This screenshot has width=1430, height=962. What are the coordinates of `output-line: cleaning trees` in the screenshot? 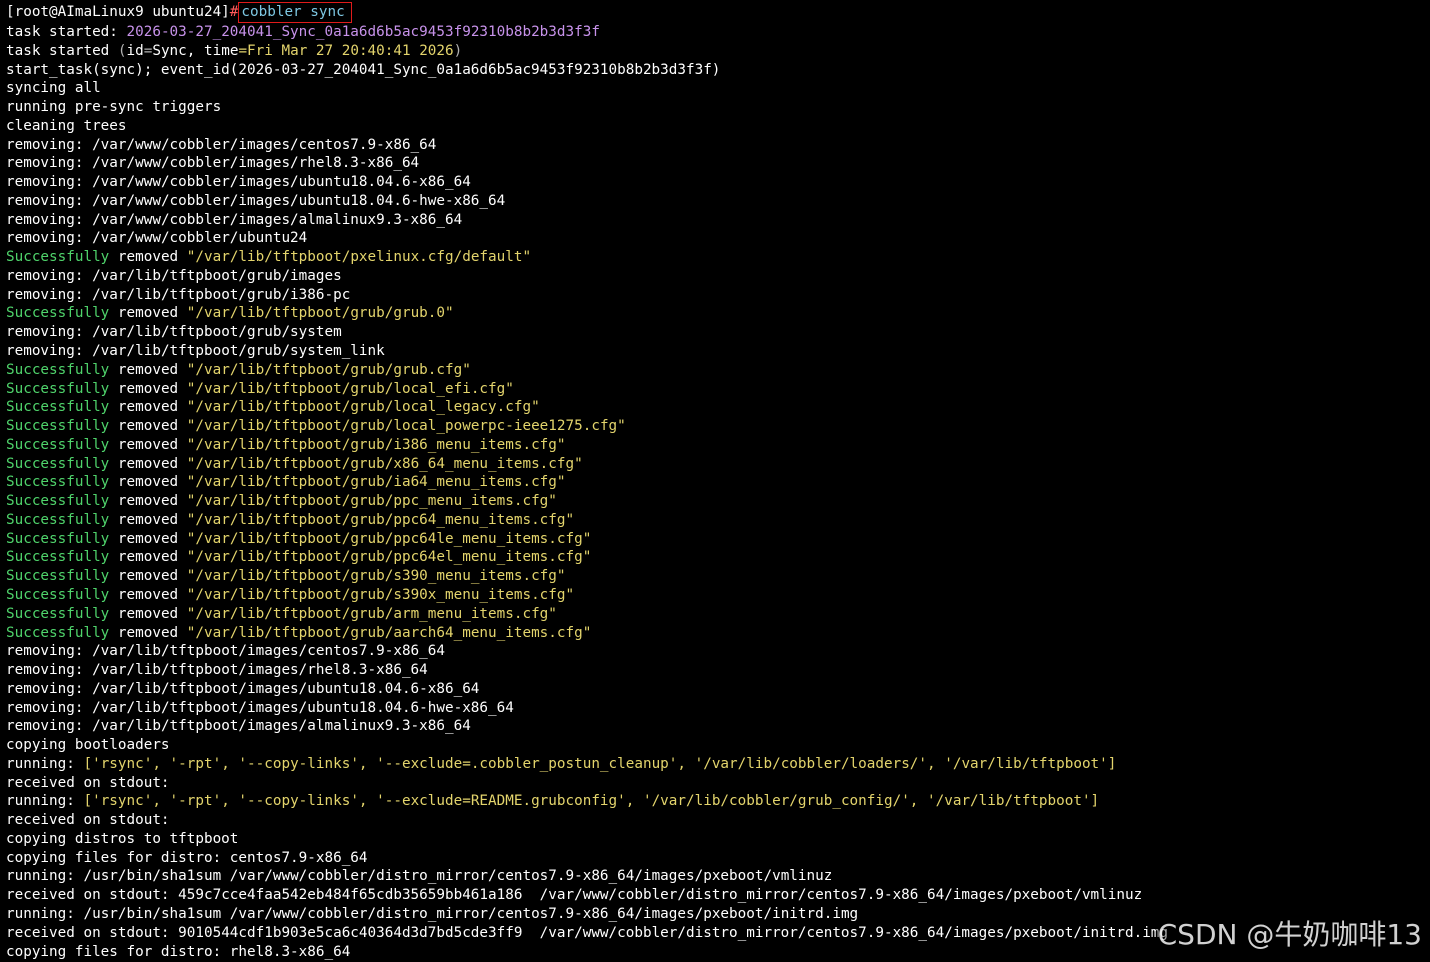 It's located at (66, 125).